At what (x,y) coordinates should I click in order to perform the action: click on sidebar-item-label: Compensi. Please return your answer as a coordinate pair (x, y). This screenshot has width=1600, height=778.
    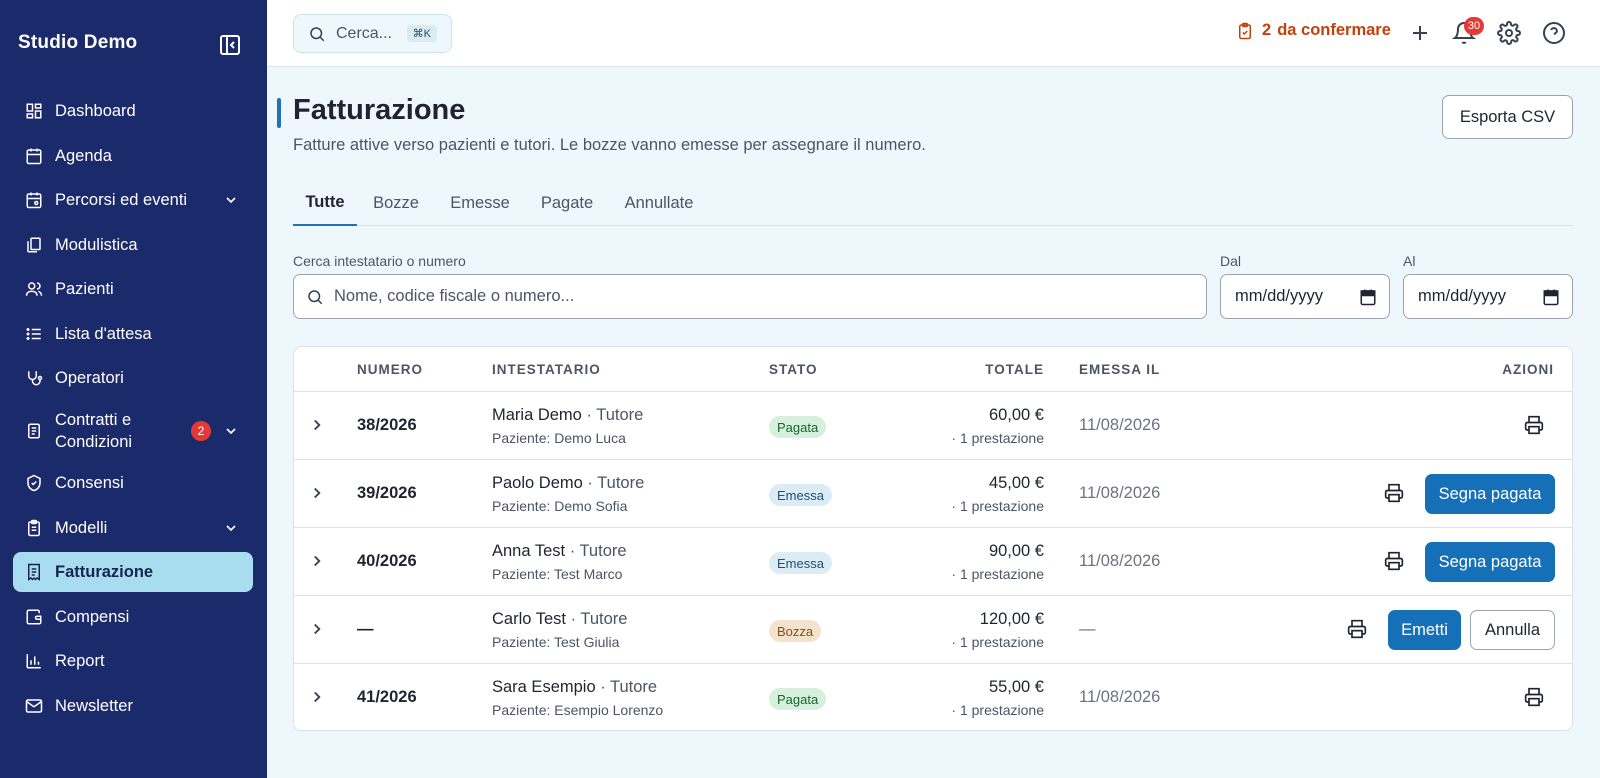
    Looking at the image, I should click on (92, 616).